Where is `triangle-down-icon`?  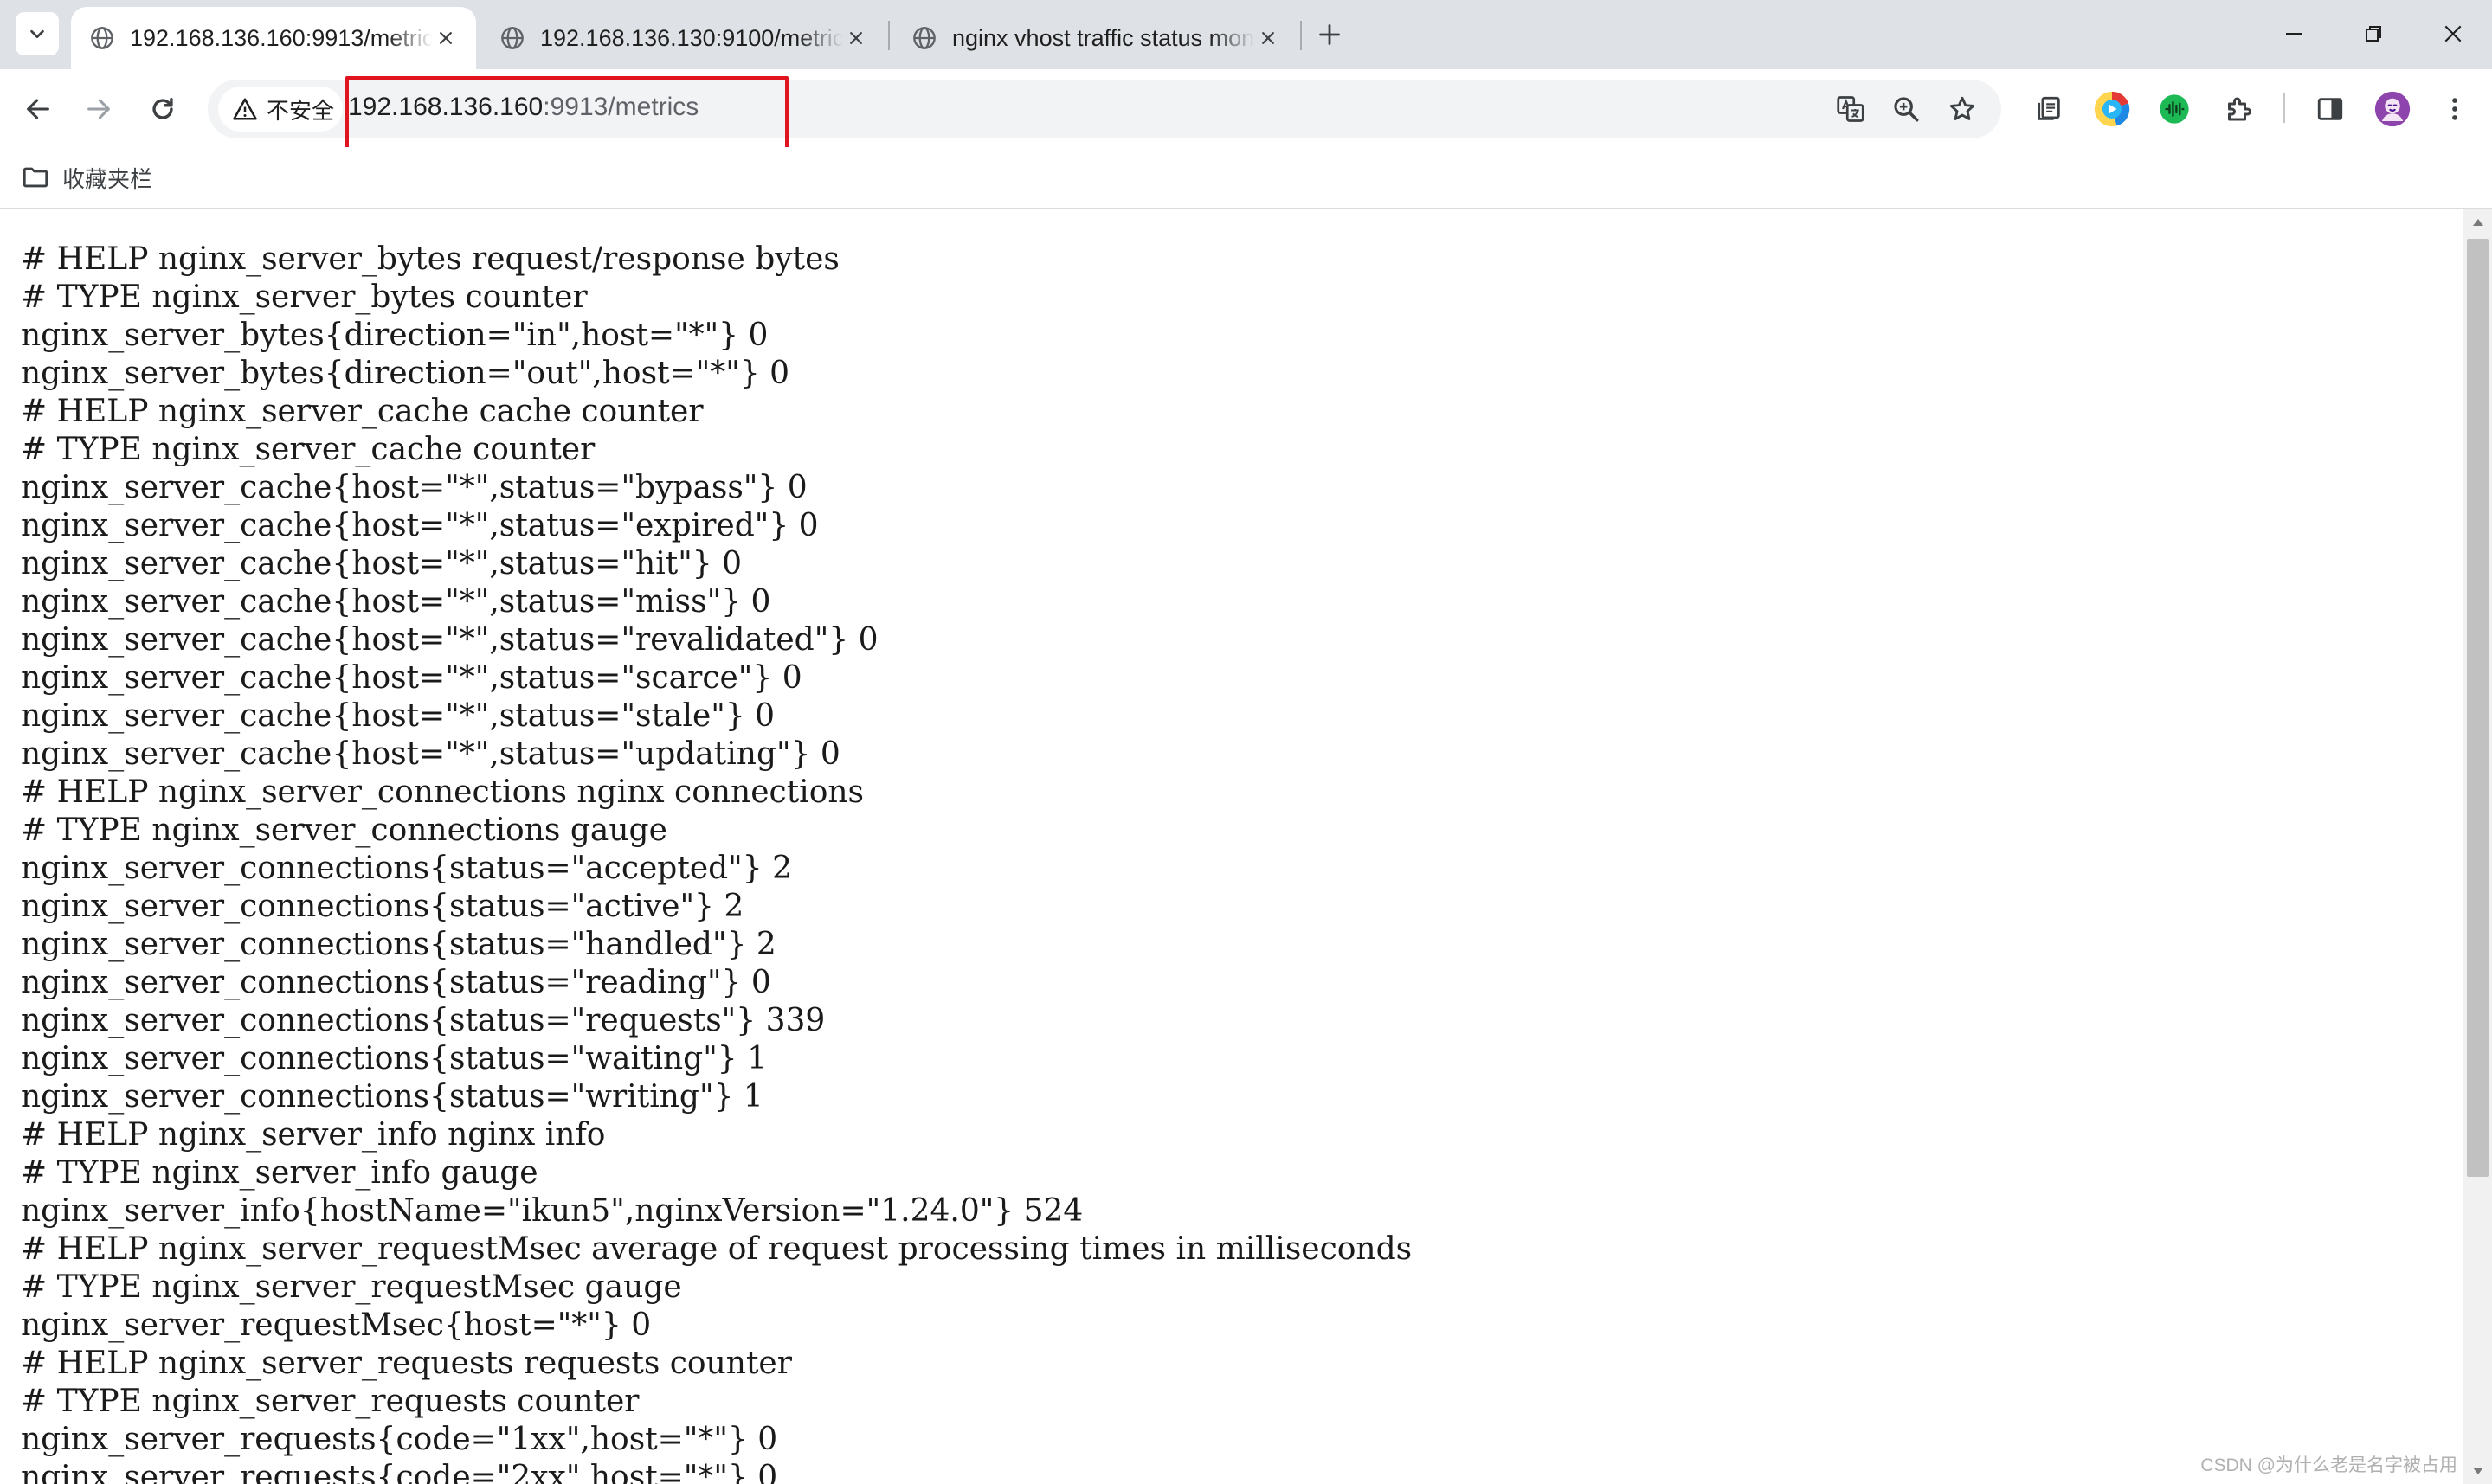
triangle-down-icon is located at coordinates (2477, 1471).